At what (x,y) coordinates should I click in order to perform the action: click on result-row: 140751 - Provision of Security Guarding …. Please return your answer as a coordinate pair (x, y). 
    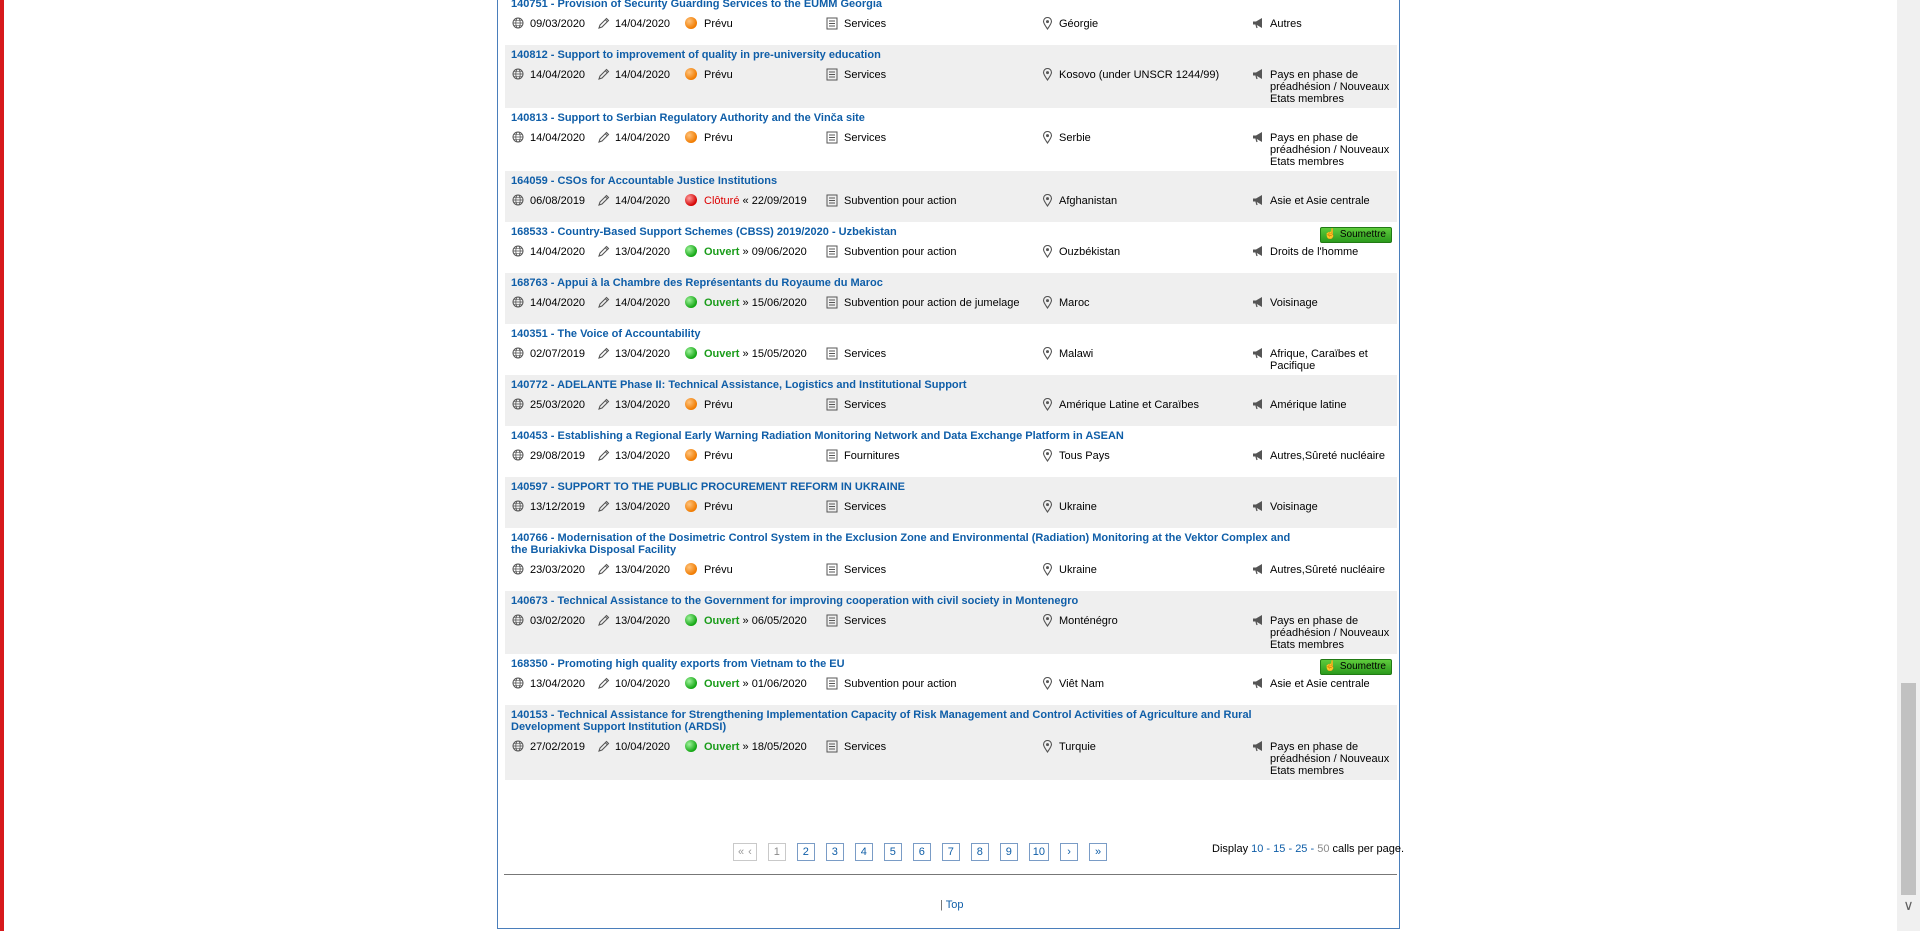
    Looking at the image, I should click on (951, 22).